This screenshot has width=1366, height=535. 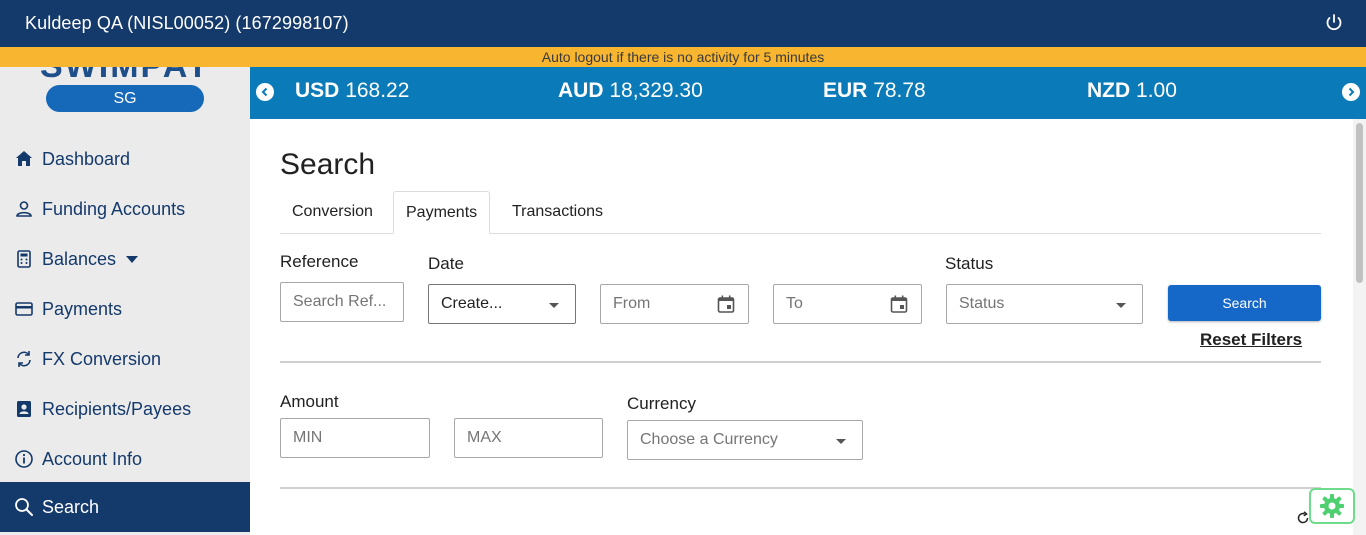 What do you see at coordinates (794, 303) in the screenshot?
I see `to-date-placeholder: To` at bounding box center [794, 303].